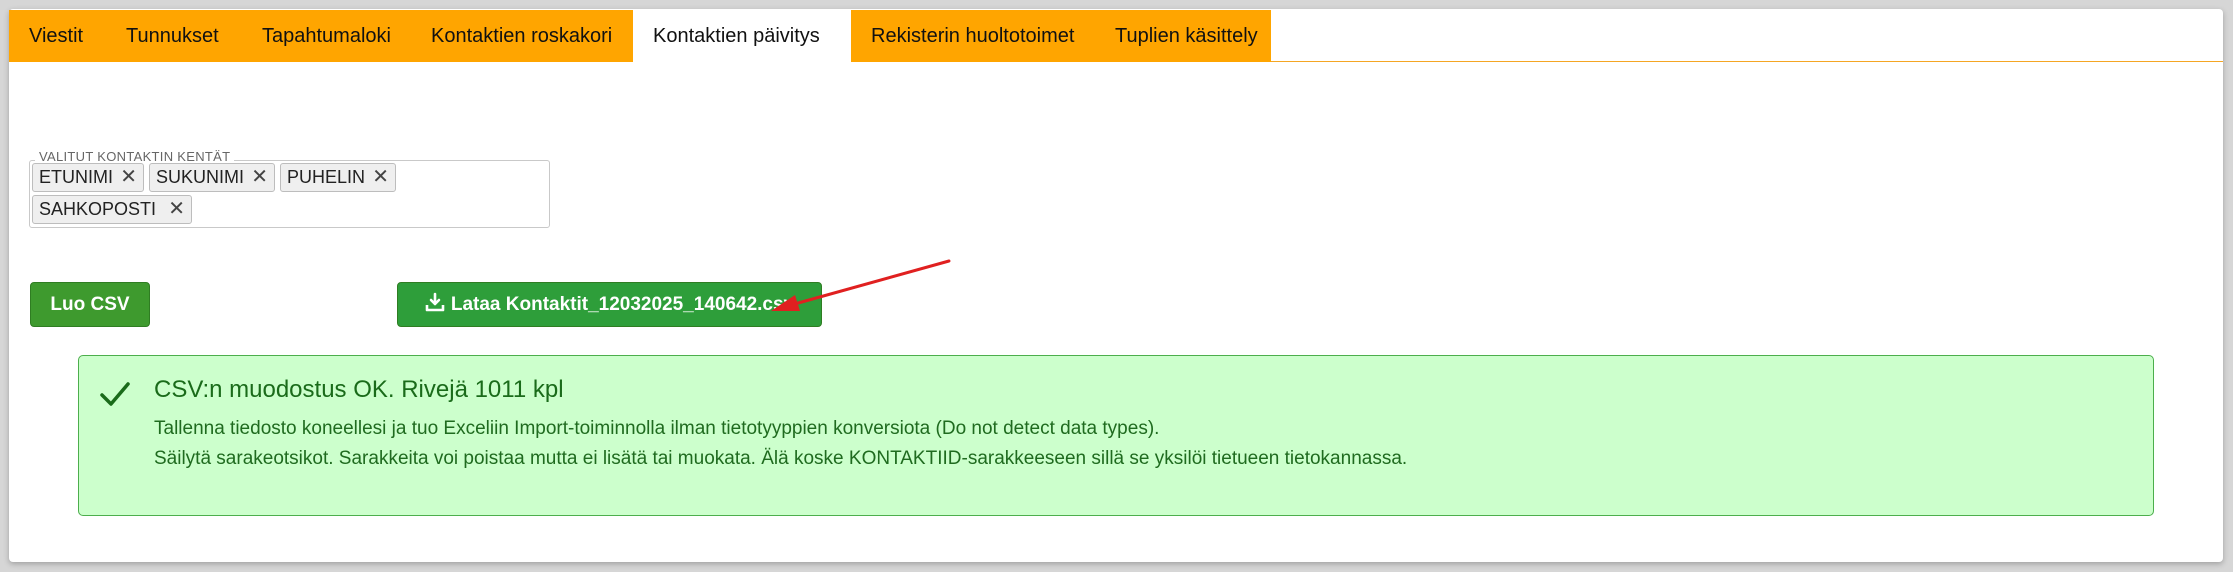 The width and height of the screenshot is (2233, 572). Describe the element at coordinates (742, 36) in the screenshot. I see `tab-kontaktien-paivitys: Kontaktien päivitys` at that location.